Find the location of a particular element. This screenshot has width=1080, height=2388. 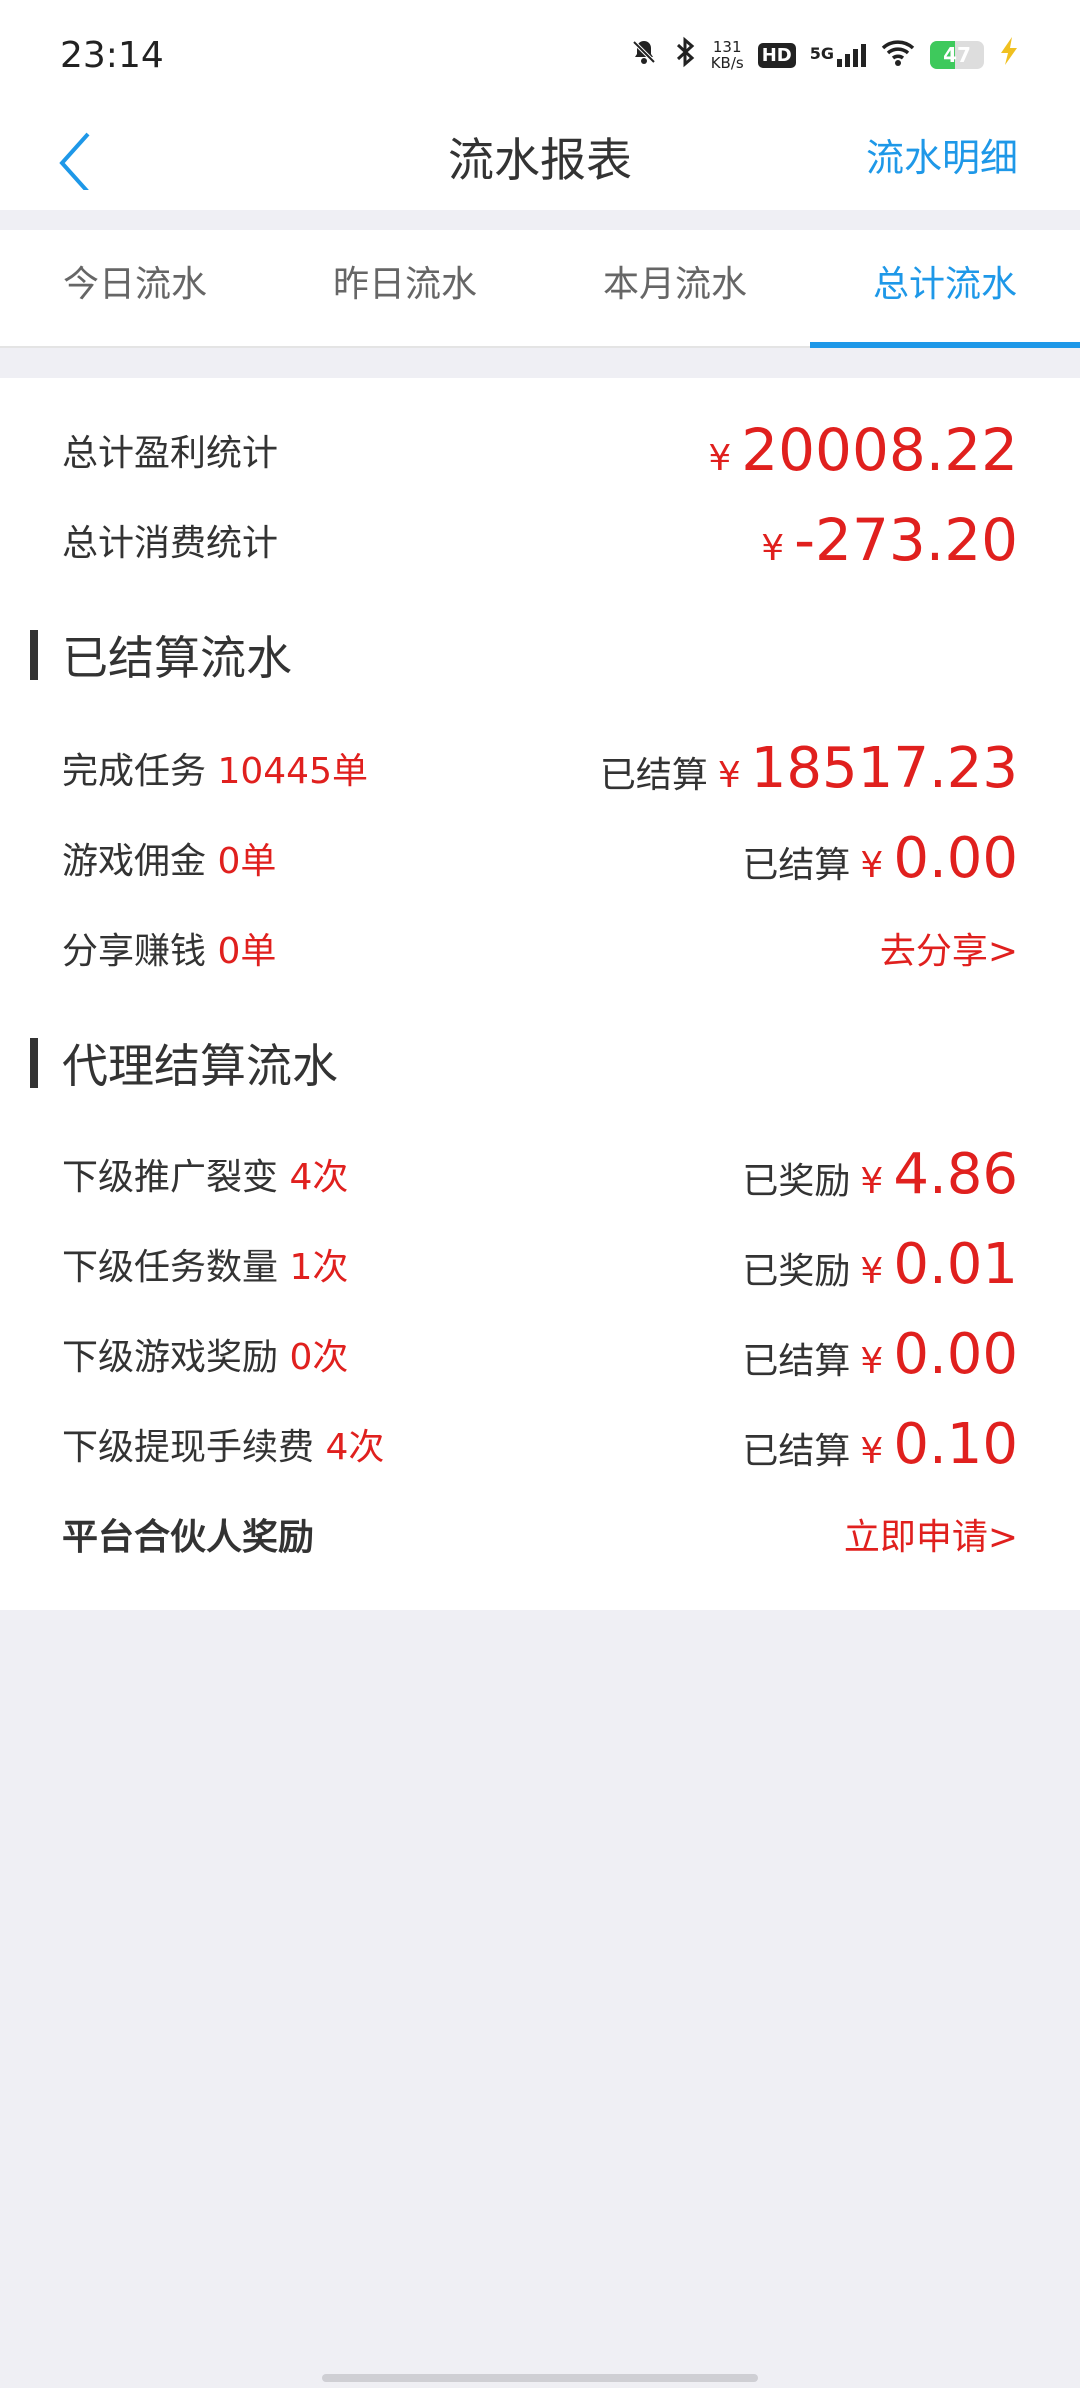

row-label: 分享赚钱 0单 is located at coordinates (169, 948).